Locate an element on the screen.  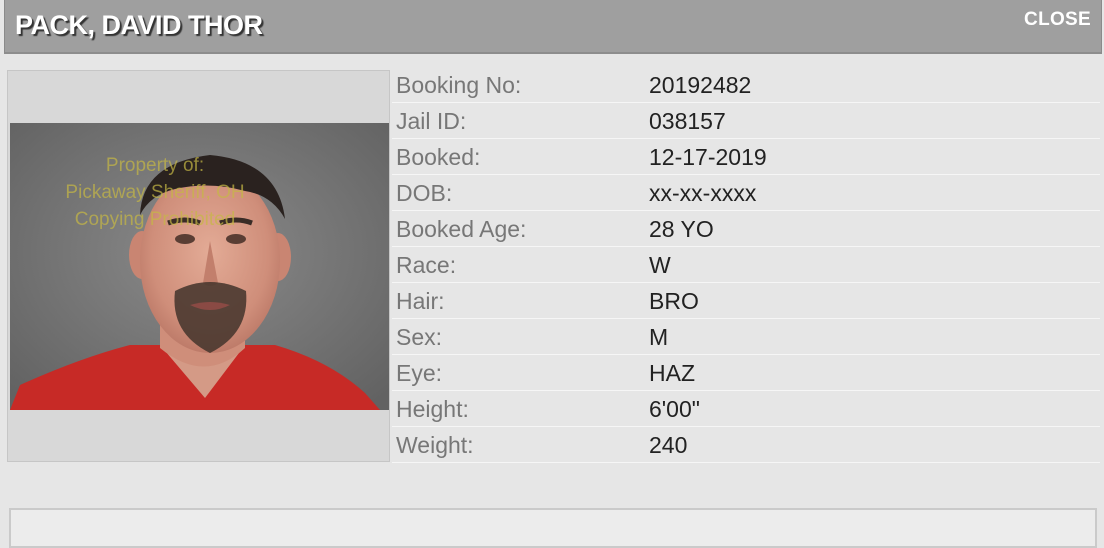
detail-value: 28 YO is located at coordinates (681, 229).